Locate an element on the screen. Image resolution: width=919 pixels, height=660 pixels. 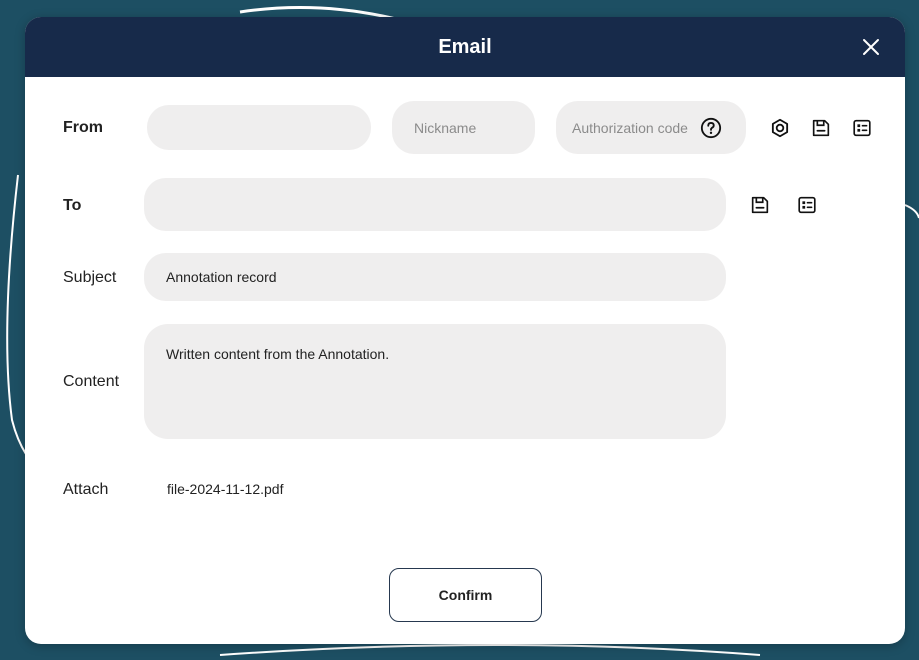
authorization-code-input: Authorization code is located at coordinates (651, 127).